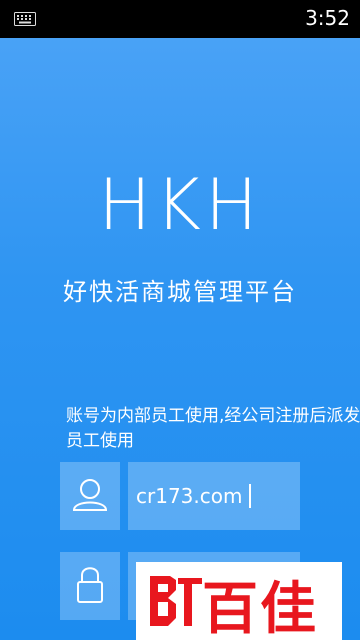  I want to click on user-icon, so click(90, 495).